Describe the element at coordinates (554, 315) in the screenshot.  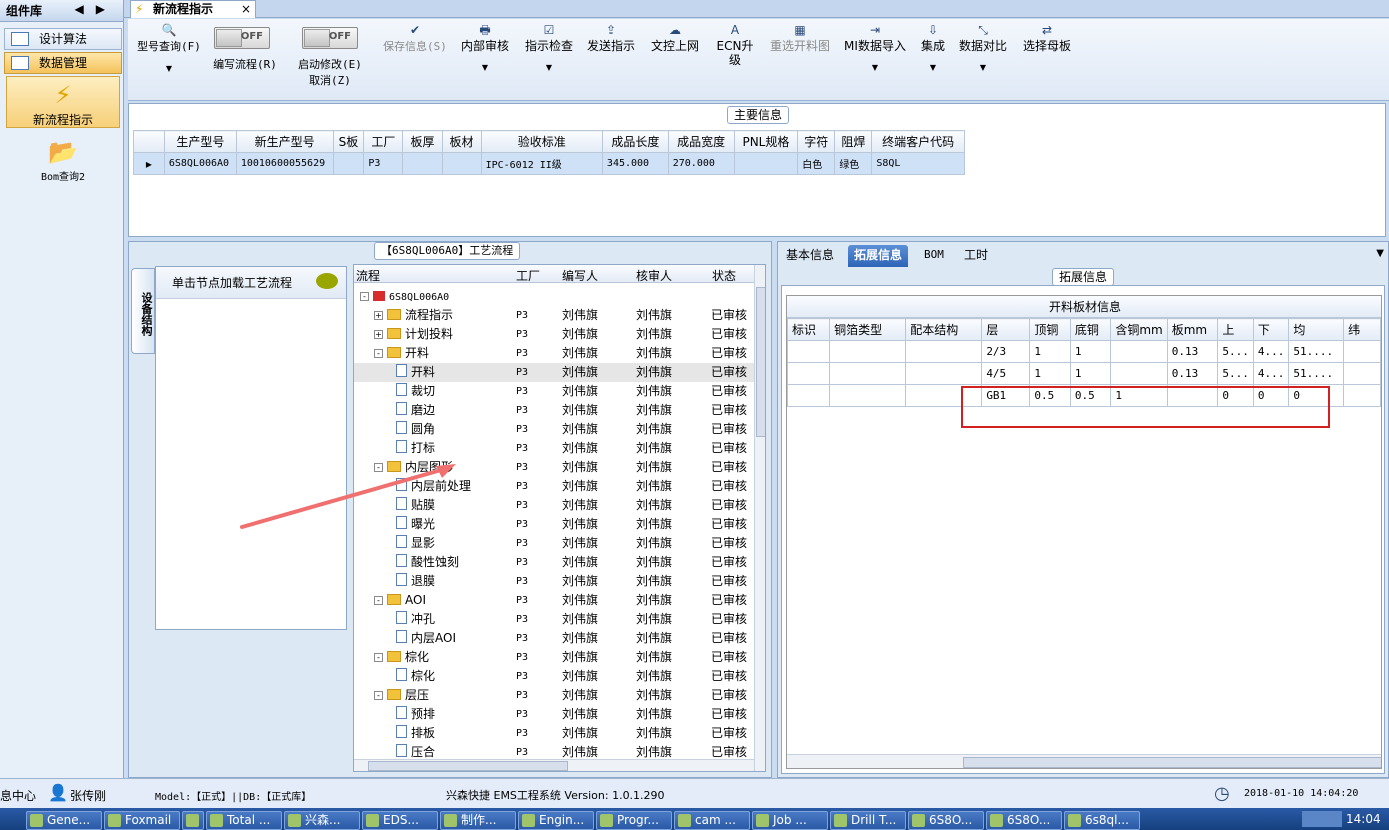
I see `tree-node: + 流程指示 P3 刘伟旗 刘伟旗 已审核` at that location.